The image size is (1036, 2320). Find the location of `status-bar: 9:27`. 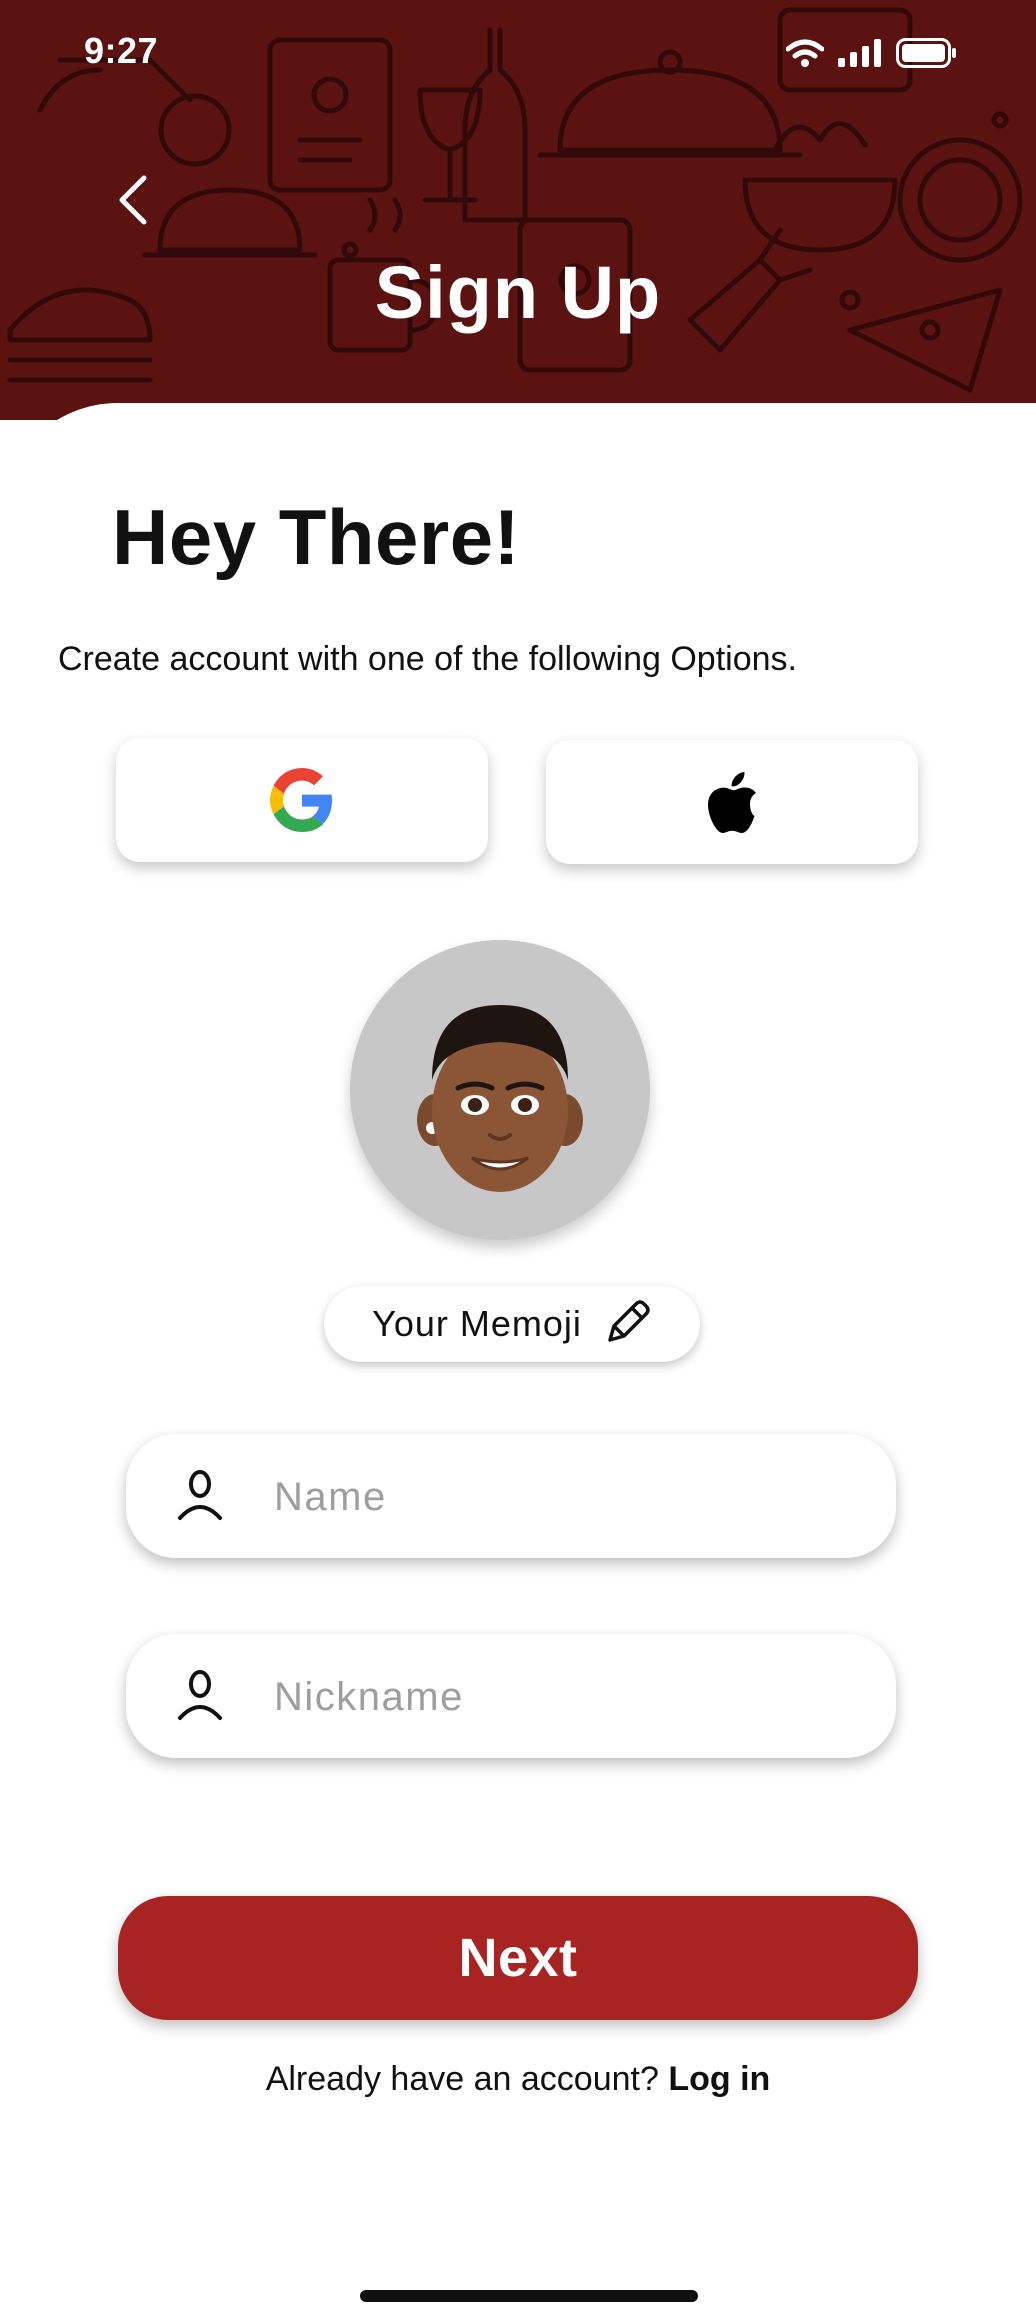

status-bar: 9:27 is located at coordinates (518, 55).